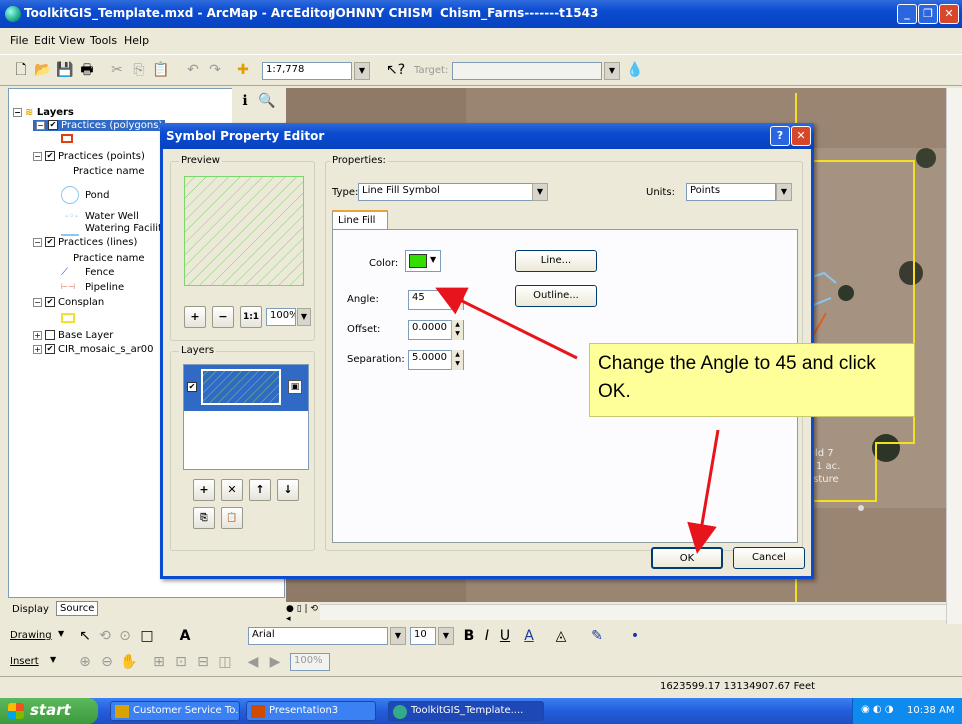  I want to click on new-document-icon: 🗋, so click(21, 70).